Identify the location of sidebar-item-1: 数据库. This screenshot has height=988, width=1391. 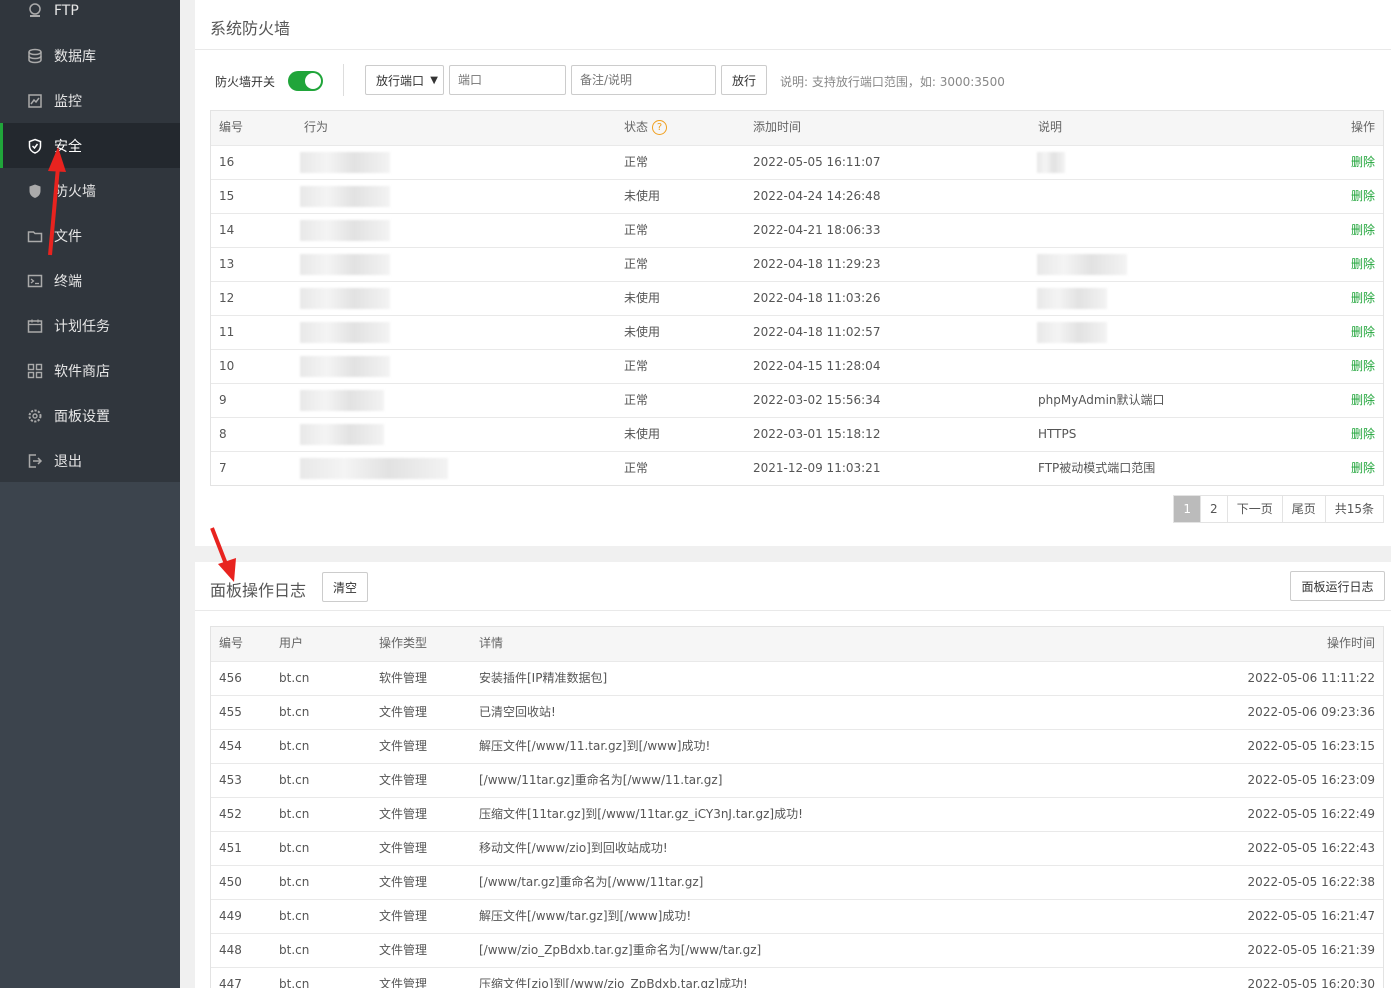
(90, 55).